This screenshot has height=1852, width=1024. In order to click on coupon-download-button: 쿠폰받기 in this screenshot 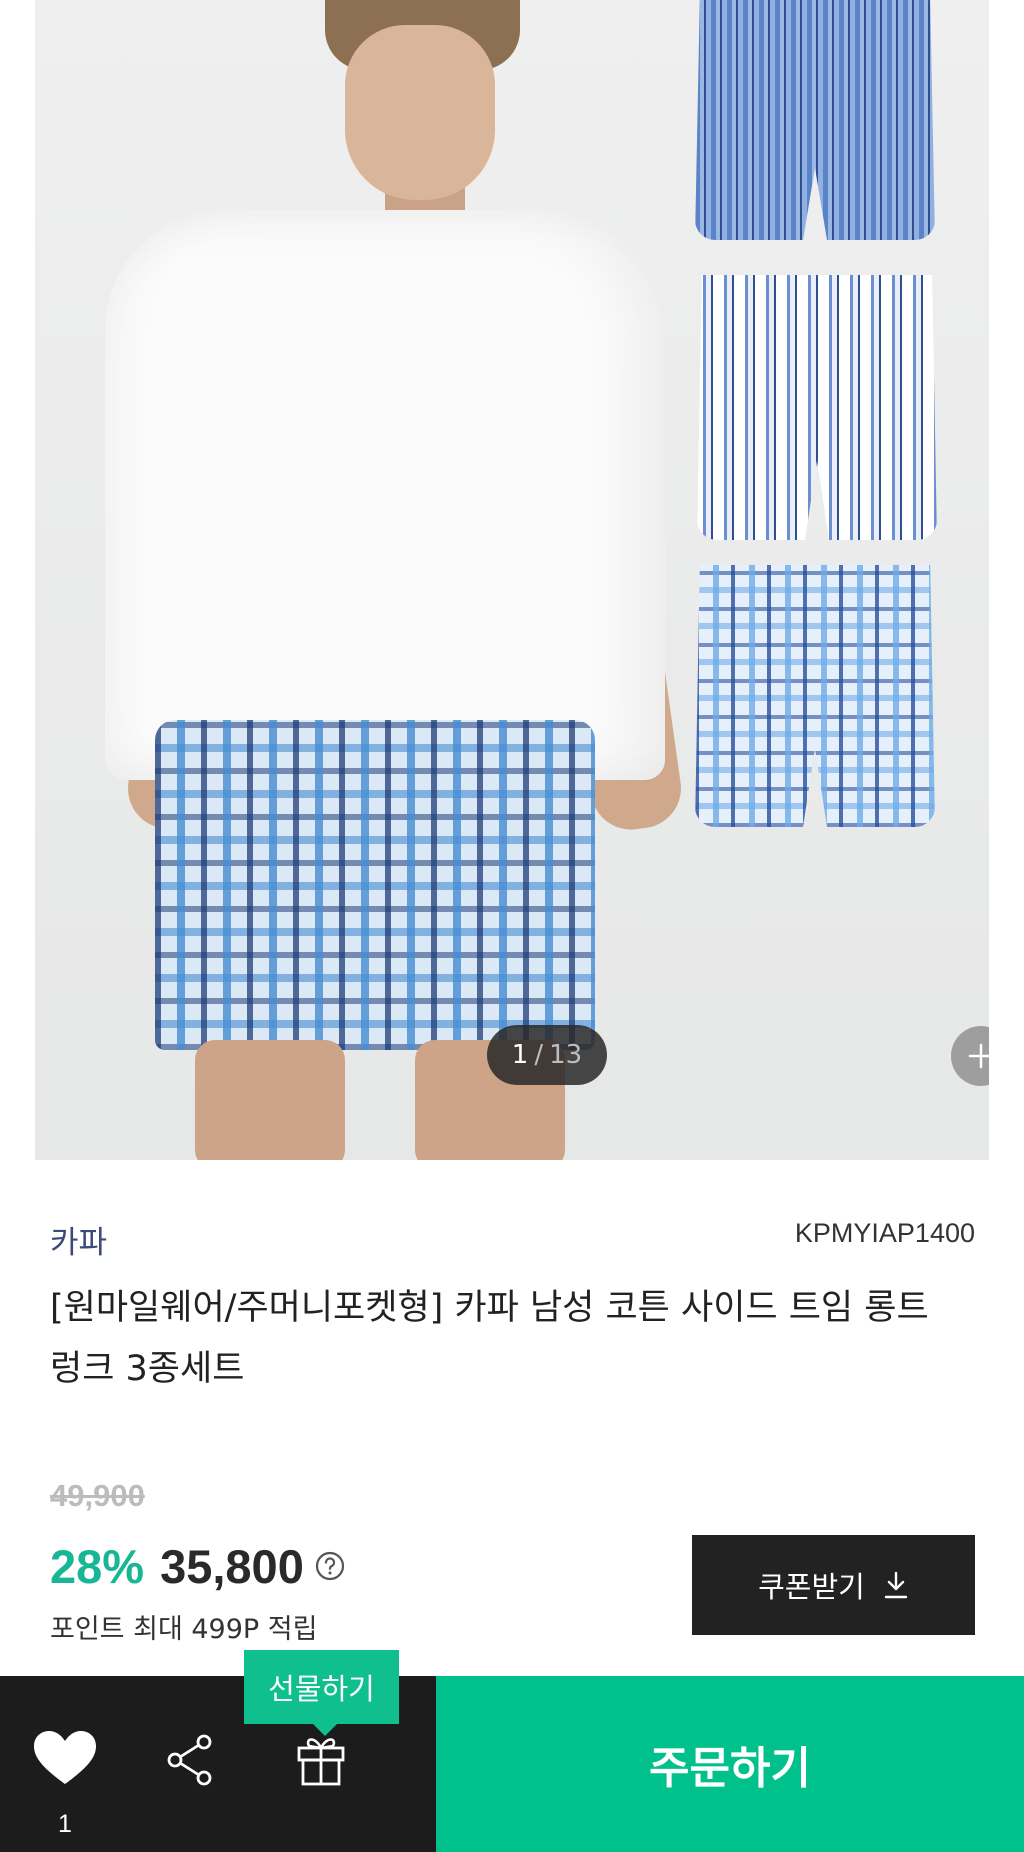, I will do `click(833, 1585)`.